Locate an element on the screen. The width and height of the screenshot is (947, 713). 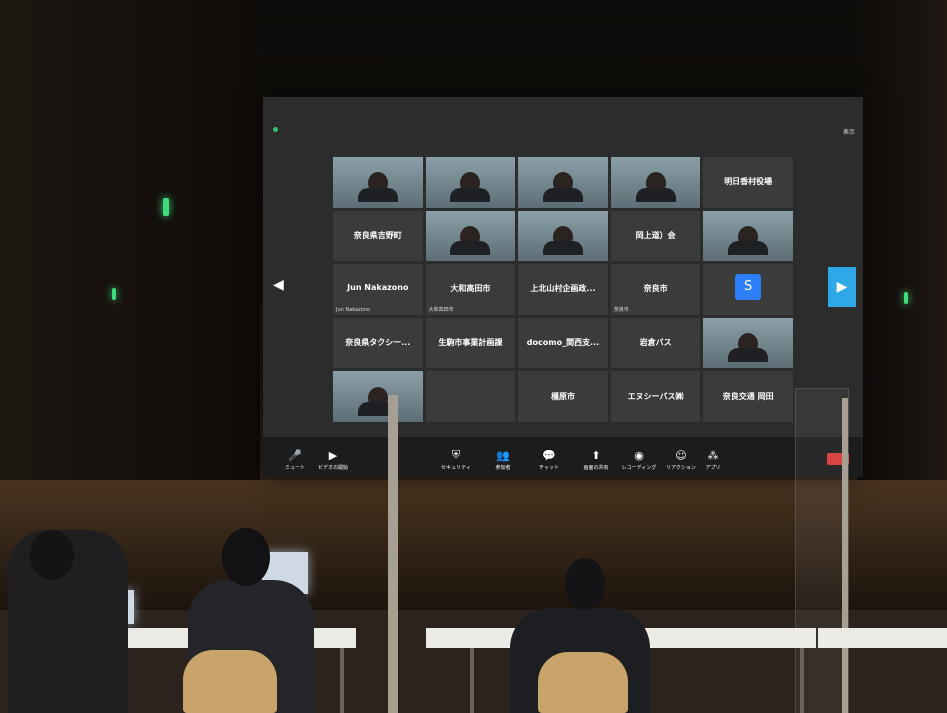
view-toggle: 表示 is located at coordinates (849, 131).